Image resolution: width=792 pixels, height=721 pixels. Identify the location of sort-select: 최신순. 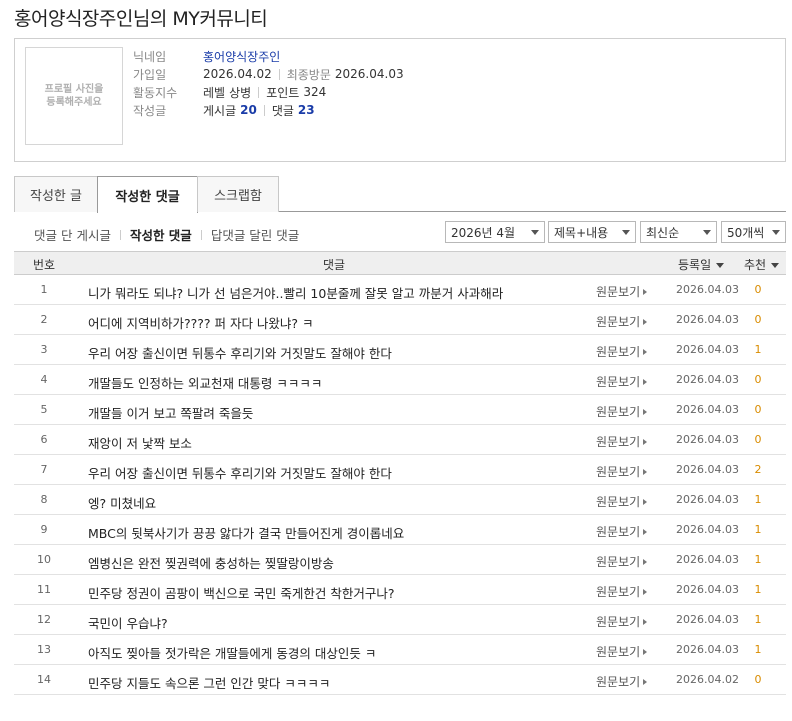
(678, 232).